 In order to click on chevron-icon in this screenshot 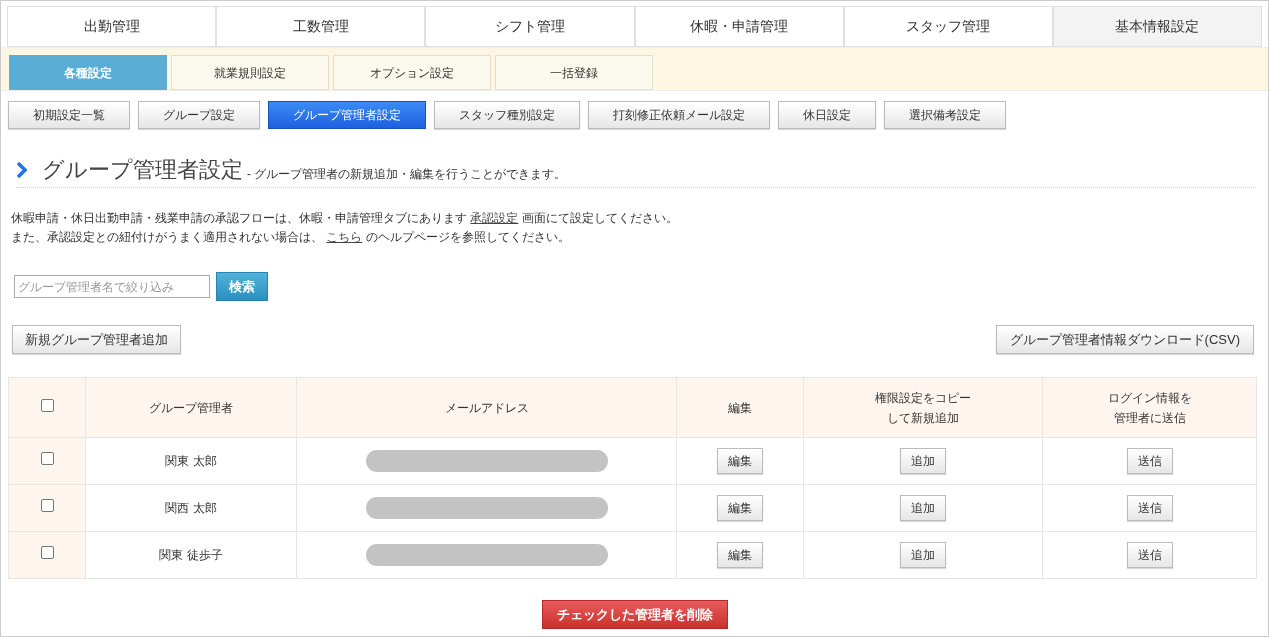, I will do `click(22, 170)`.